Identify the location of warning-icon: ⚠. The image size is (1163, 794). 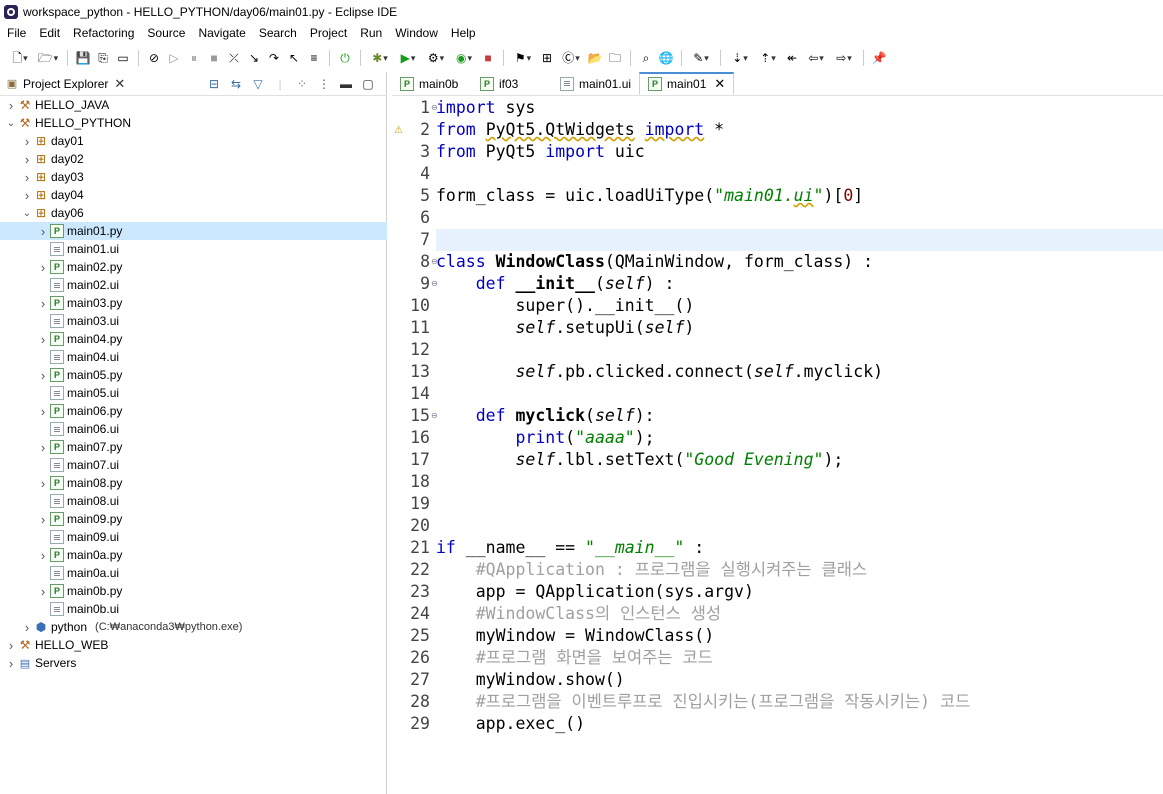
(399, 130).